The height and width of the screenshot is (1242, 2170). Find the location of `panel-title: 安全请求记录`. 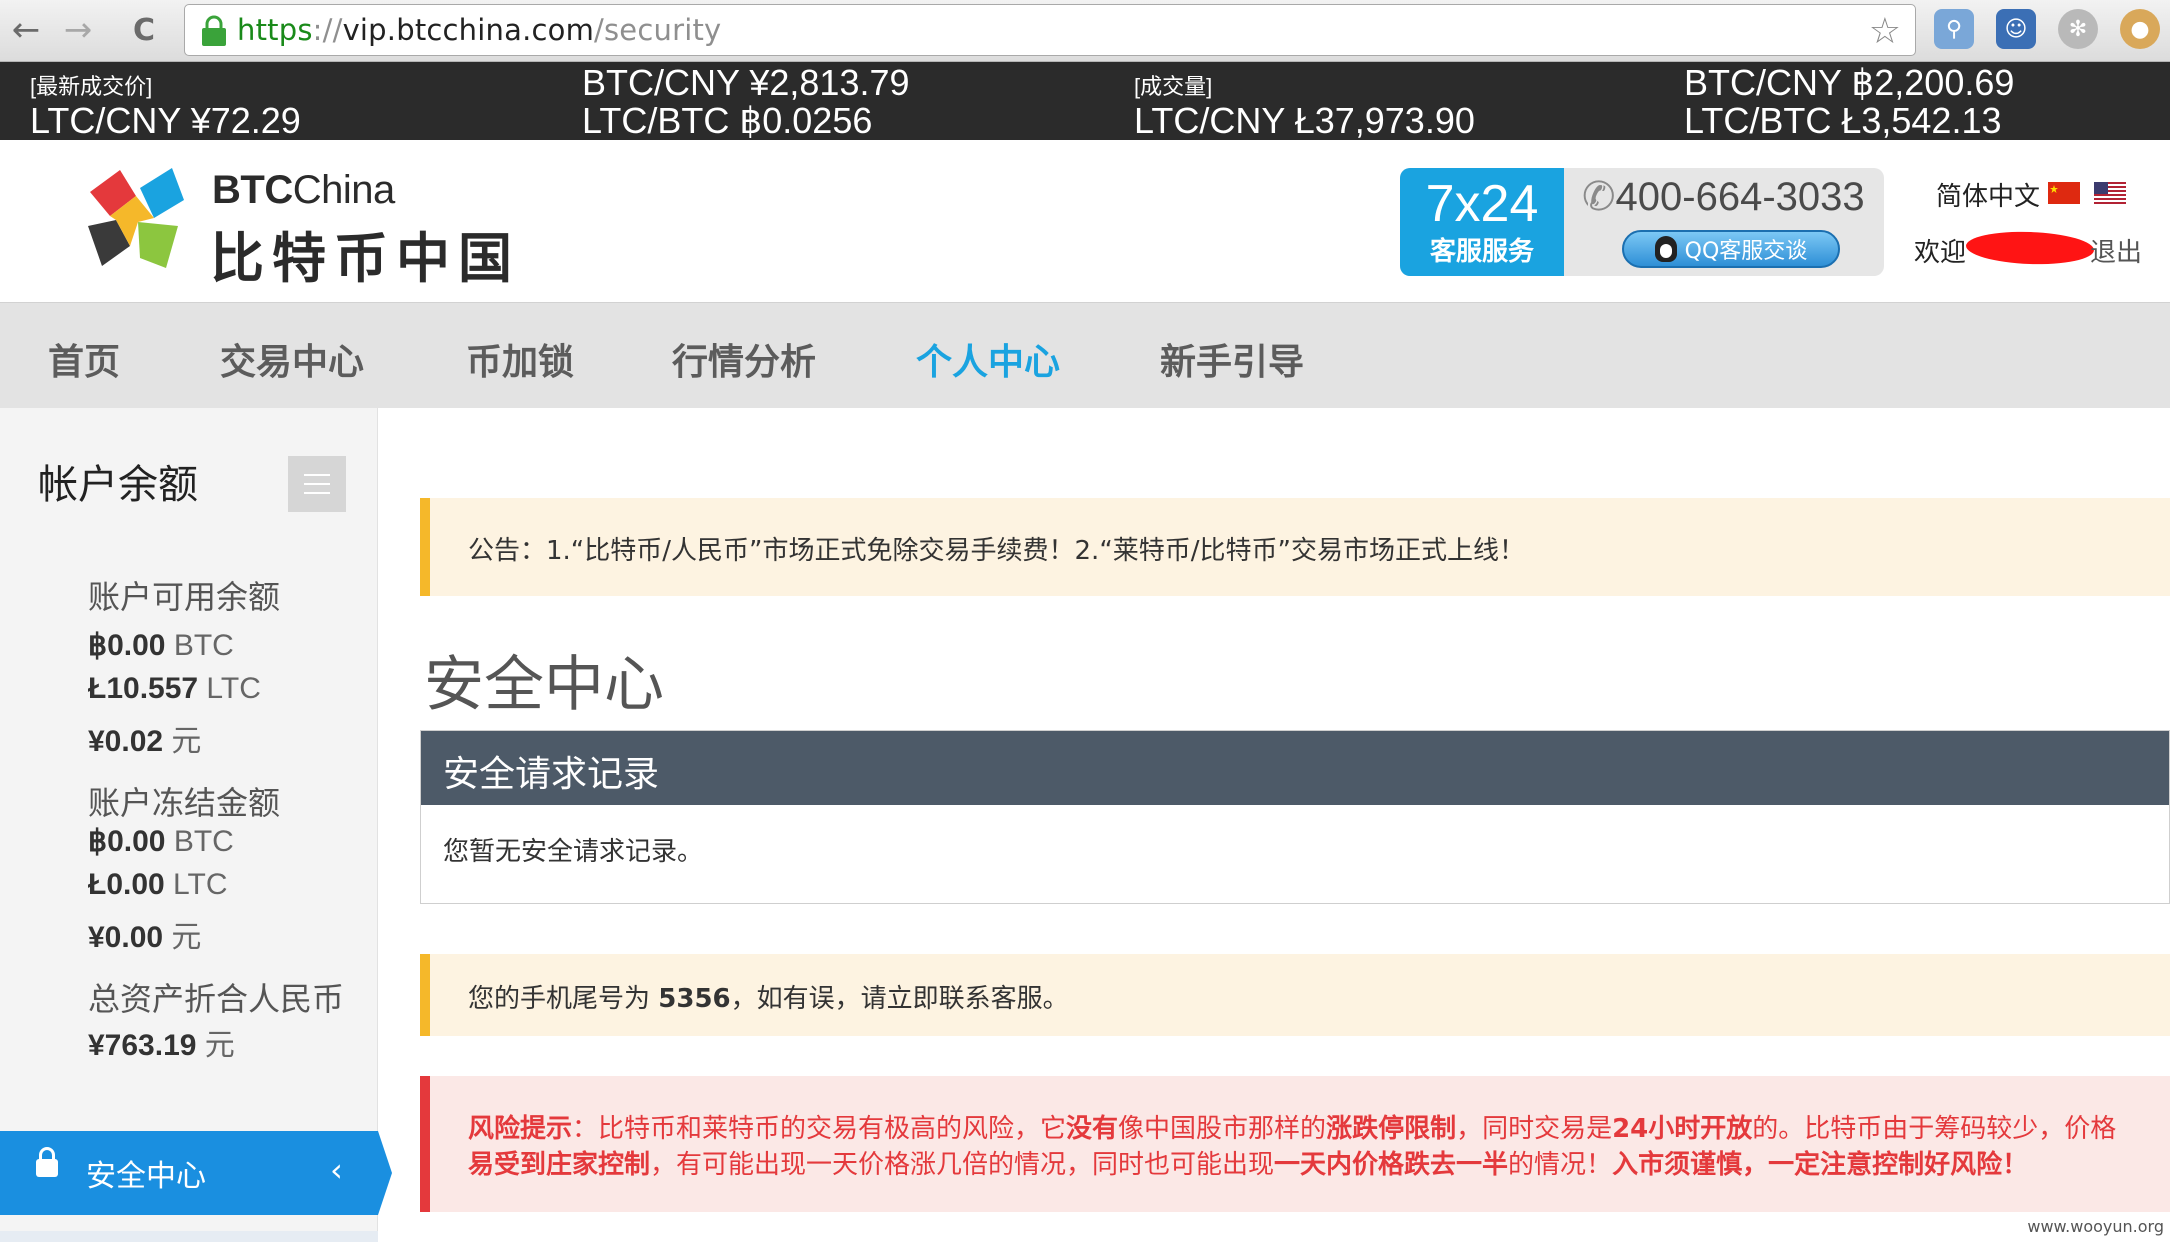

panel-title: 安全请求记录 is located at coordinates (551, 774).